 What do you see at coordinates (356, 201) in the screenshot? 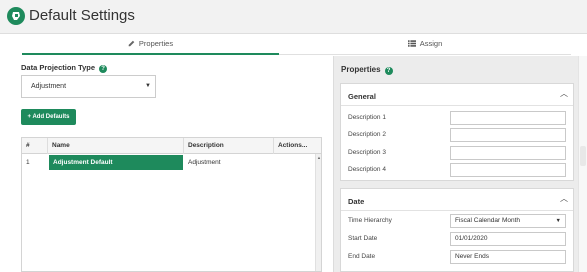
I see `date-section-title: Date` at bounding box center [356, 201].